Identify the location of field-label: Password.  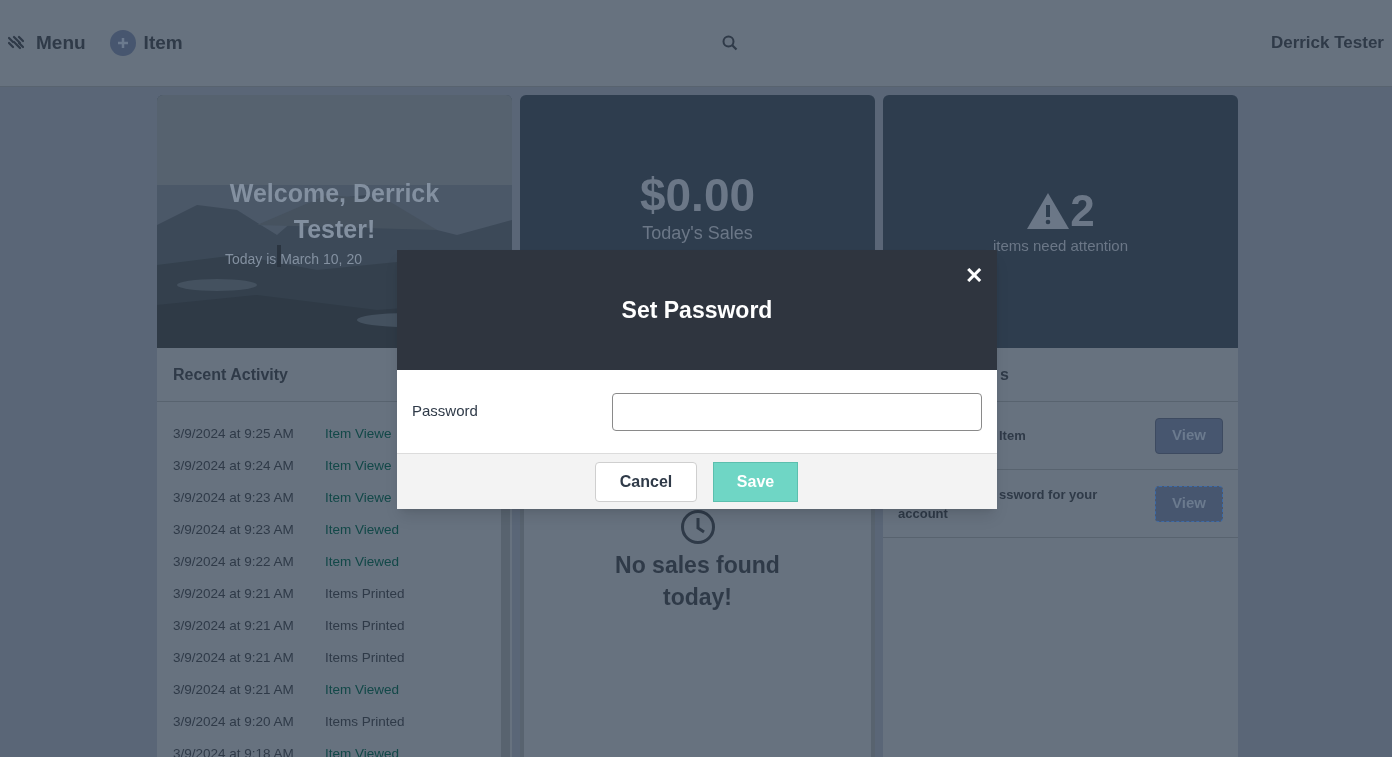
(445, 411).